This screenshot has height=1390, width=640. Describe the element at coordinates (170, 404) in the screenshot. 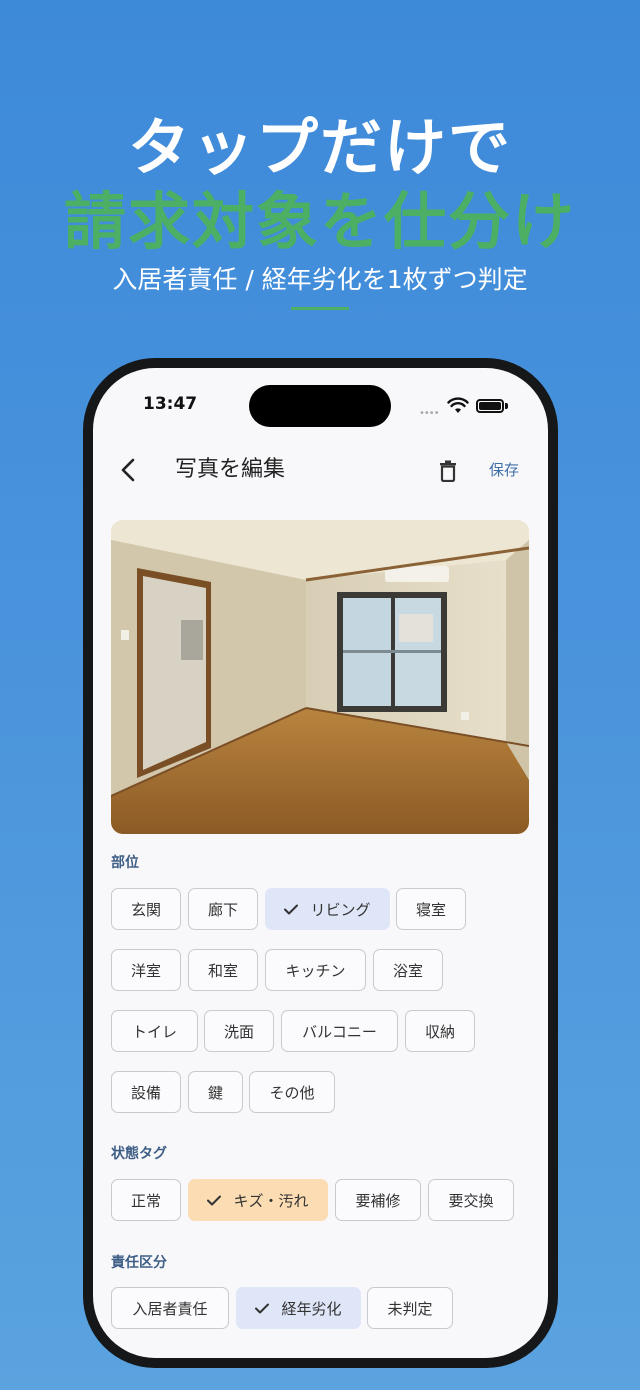

I see `status-time: 13:47` at that location.